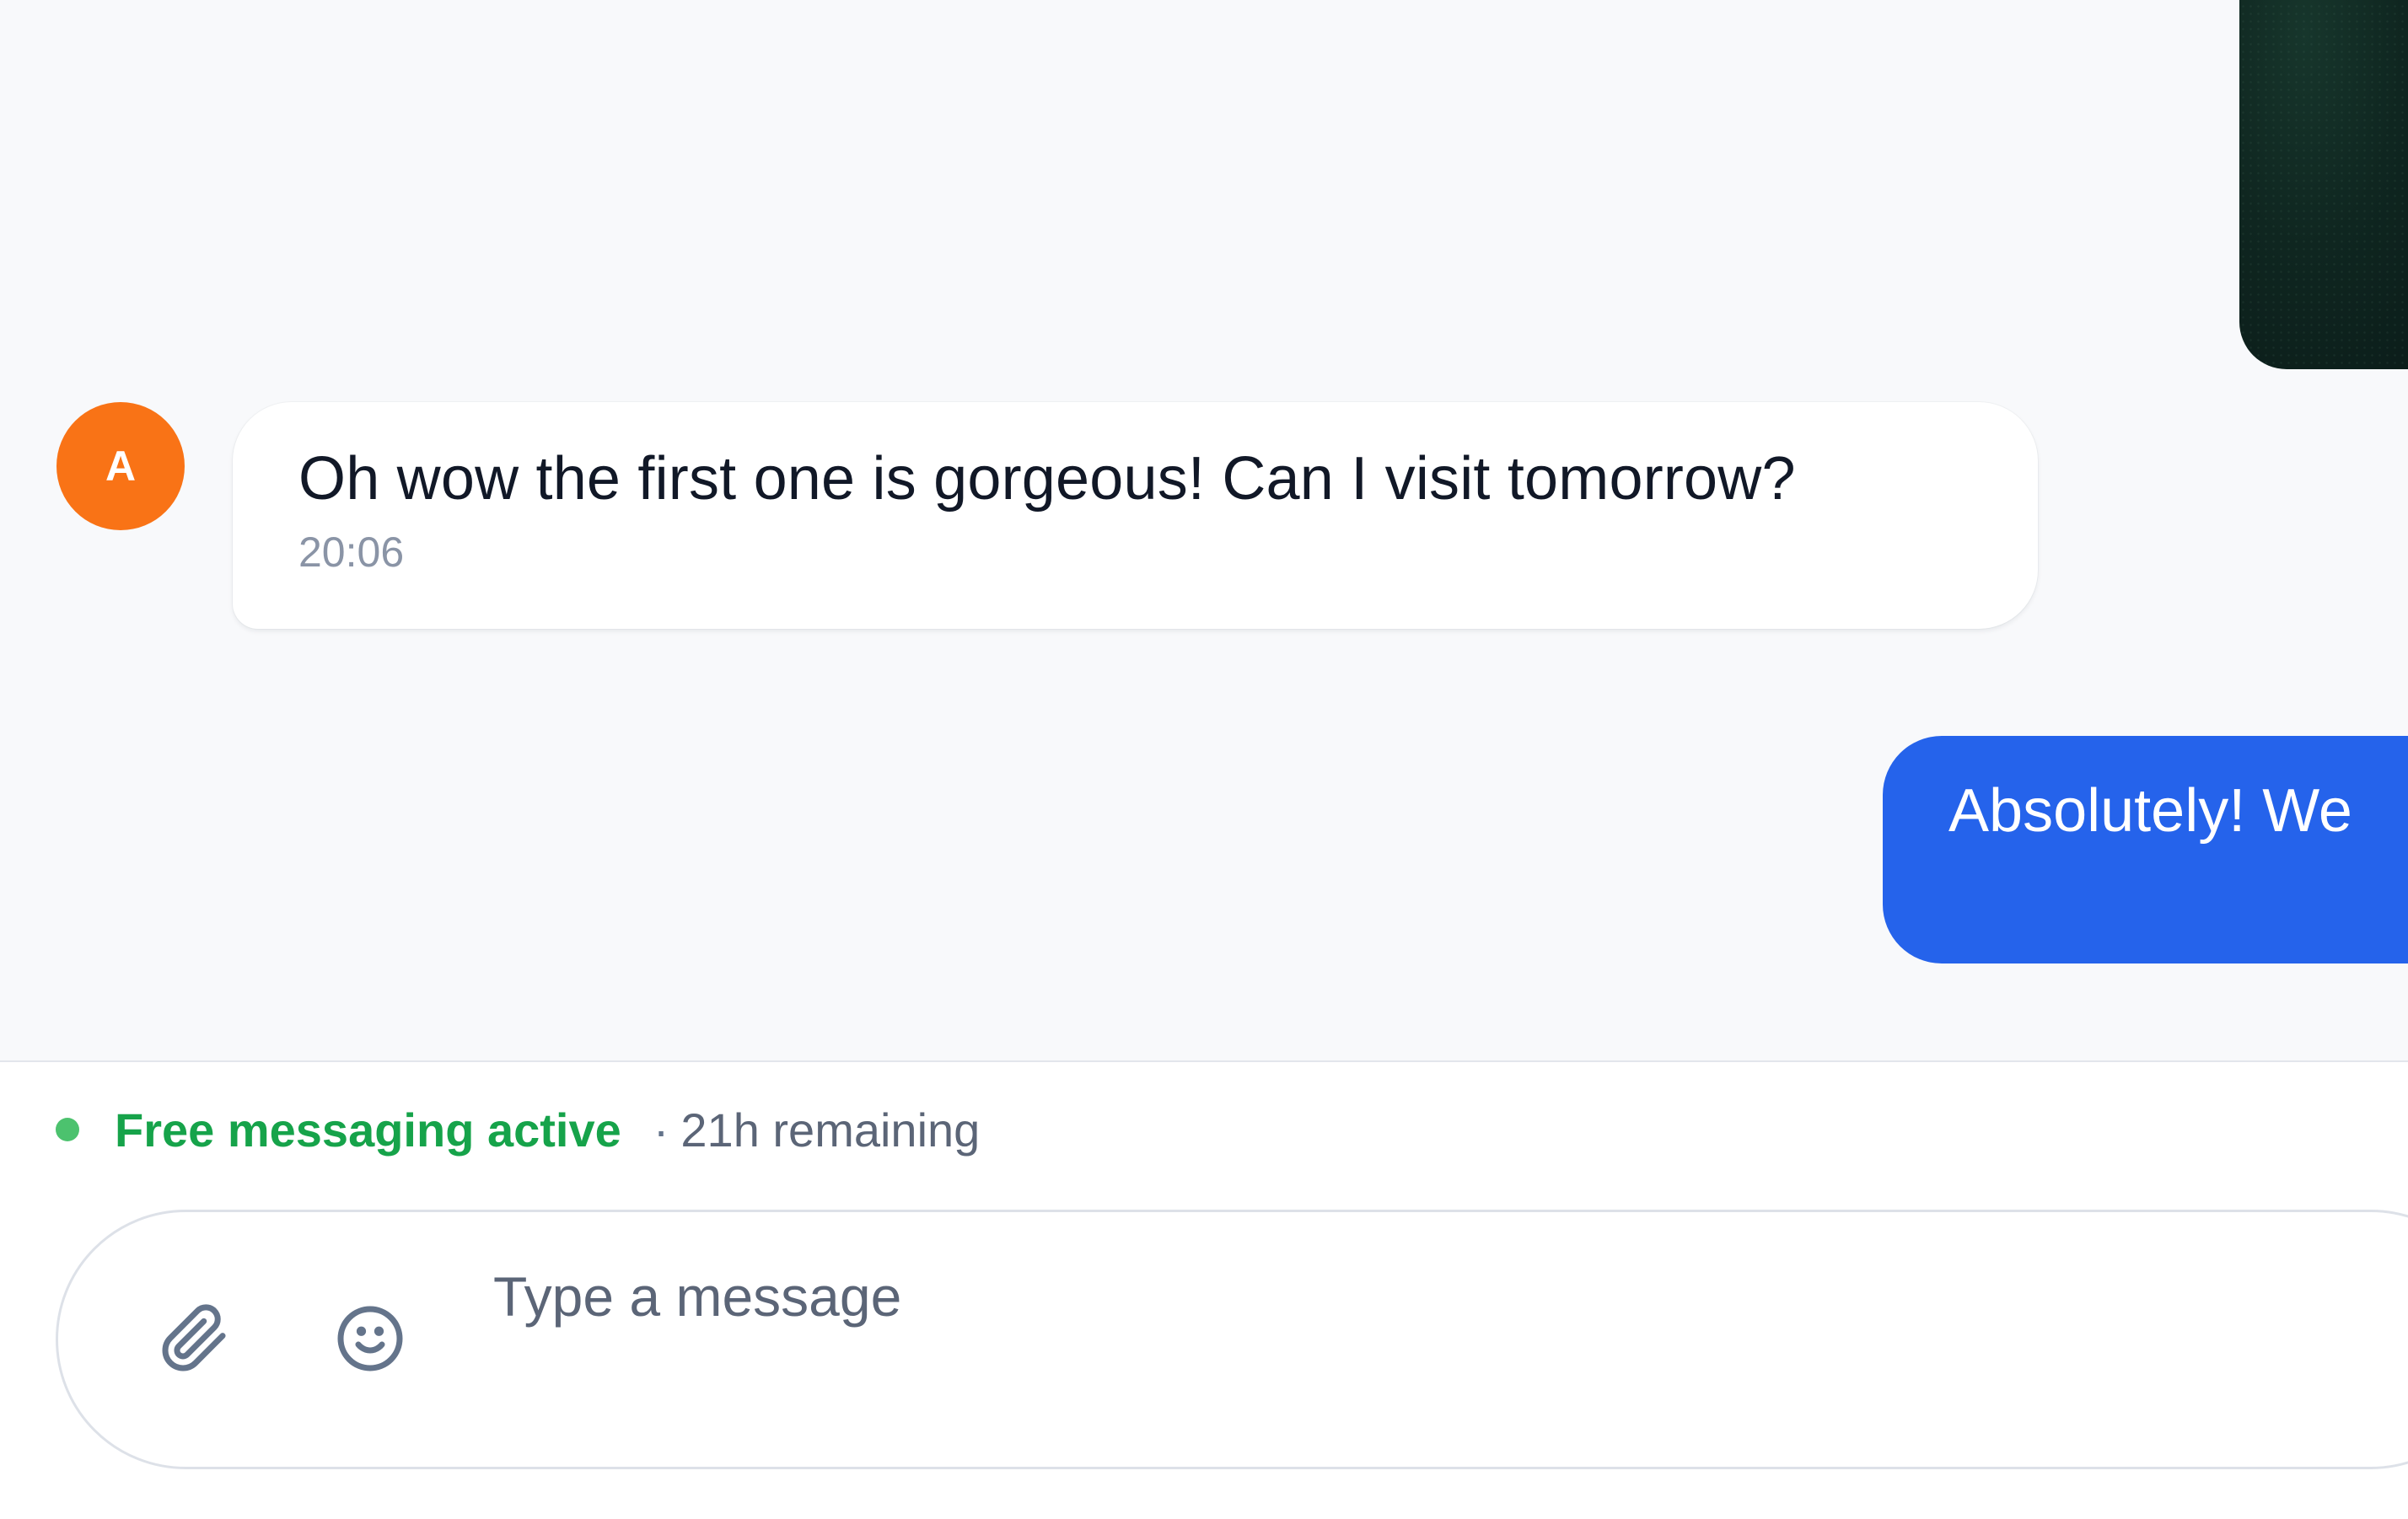 Image resolution: width=2408 pixels, height=1519 pixels. Describe the element at coordinates (368, 1130) in the screenshot. I see `status-label: Free messaging active` at that location.